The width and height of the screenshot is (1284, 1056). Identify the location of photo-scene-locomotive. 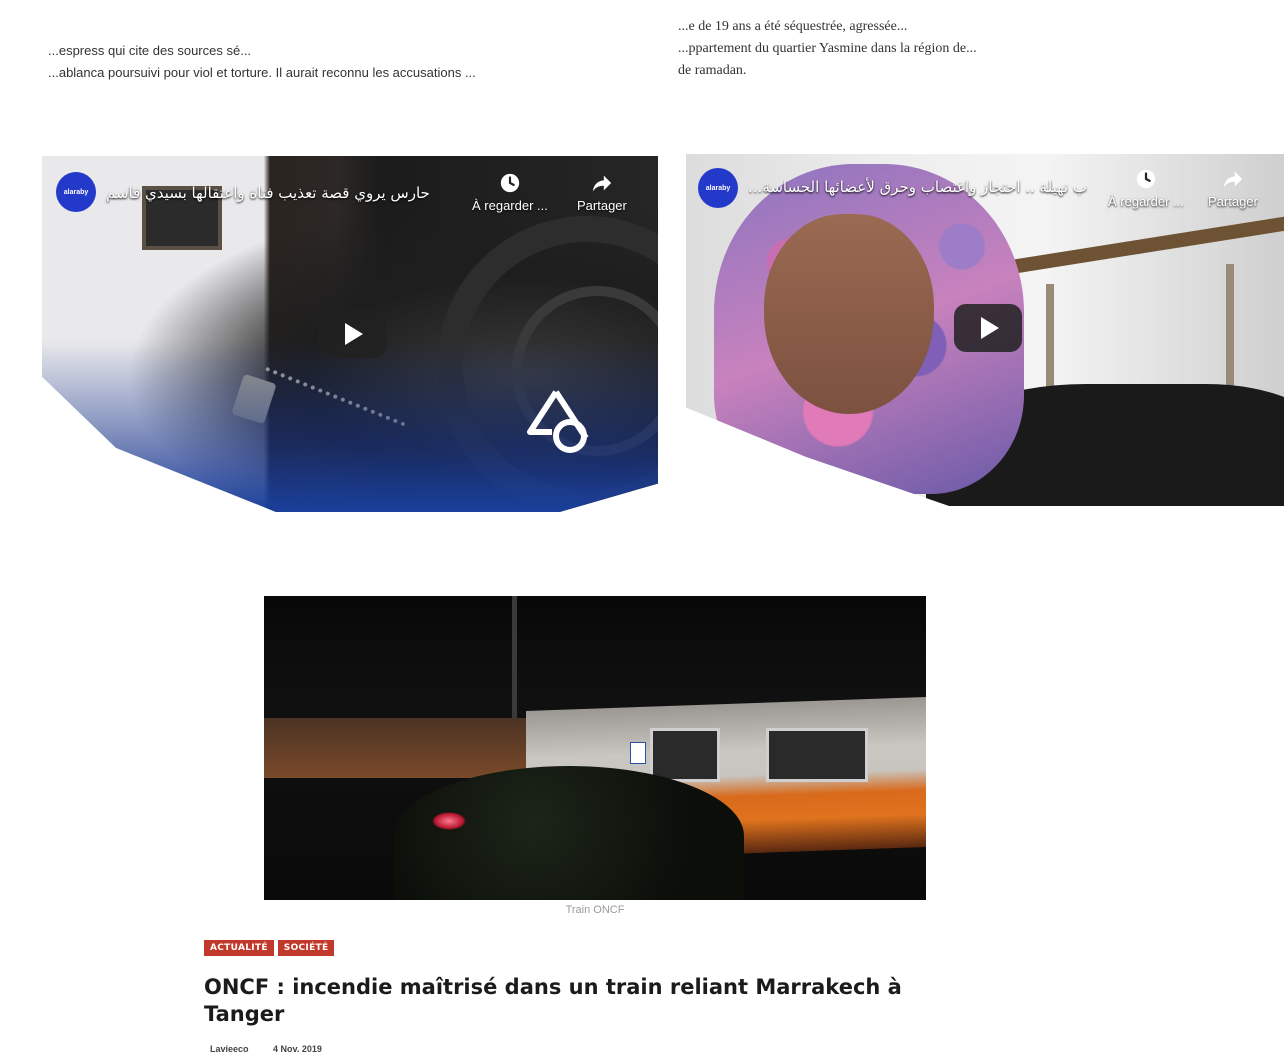
(395, 748).